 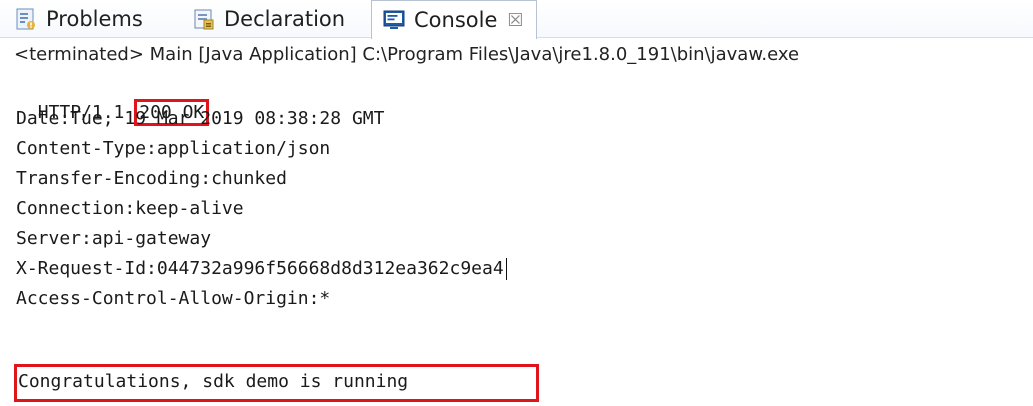 I want to click on tab-problems-label: Problems, so click(x=94, y=19).